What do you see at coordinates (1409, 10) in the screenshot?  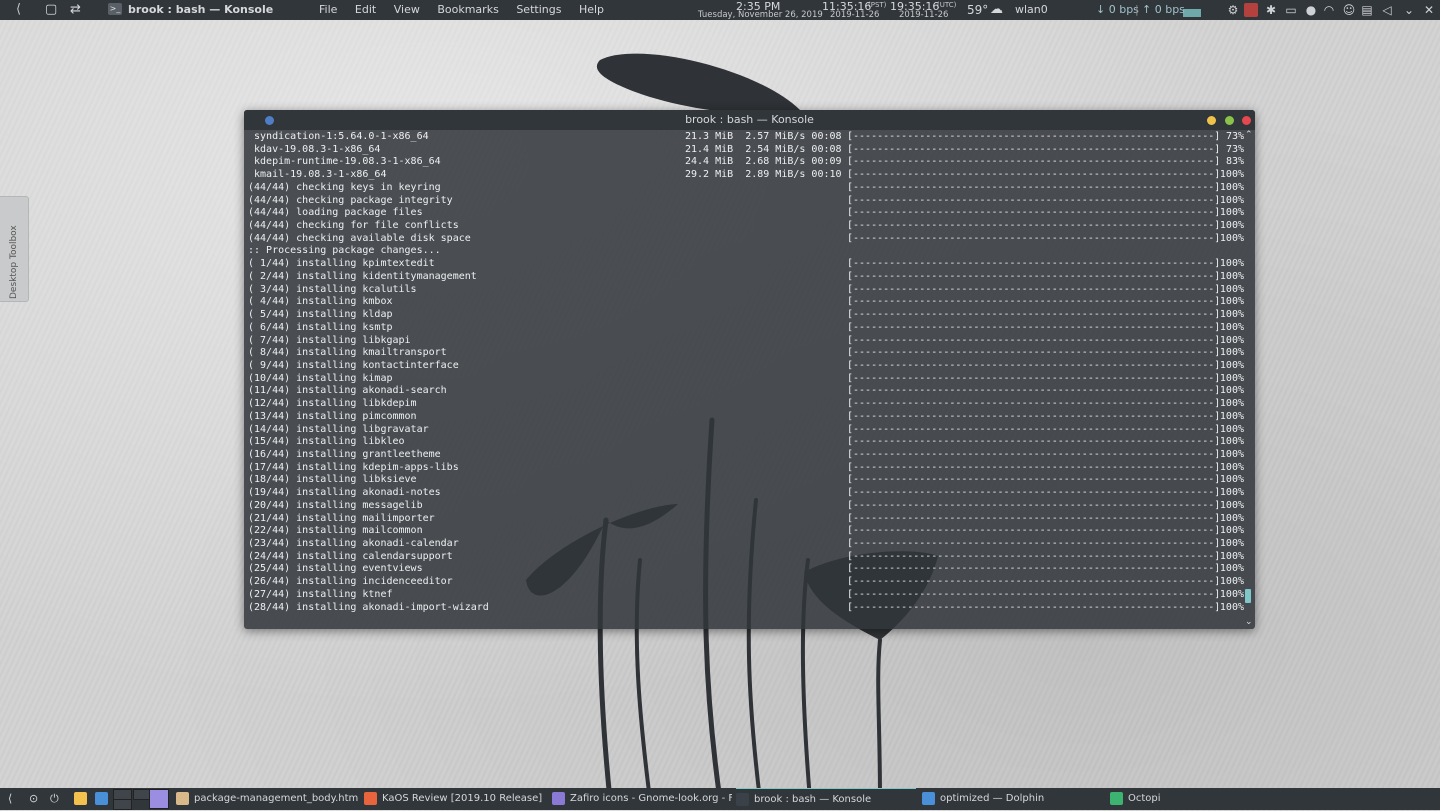 I see `tray-expand-icon: ⌄` at bounding box center [1409, 10].